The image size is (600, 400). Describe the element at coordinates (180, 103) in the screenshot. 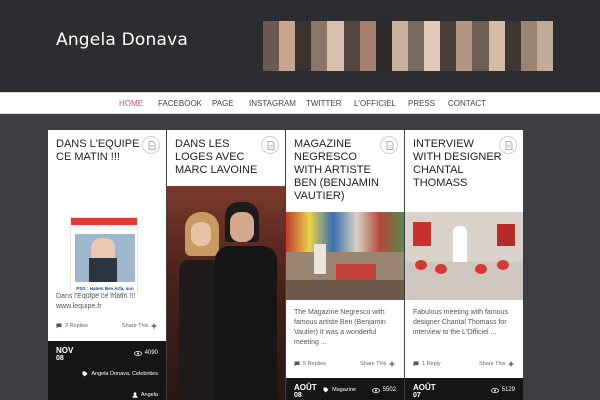

I see `nav-facebook: FACEBOOK` at that location.